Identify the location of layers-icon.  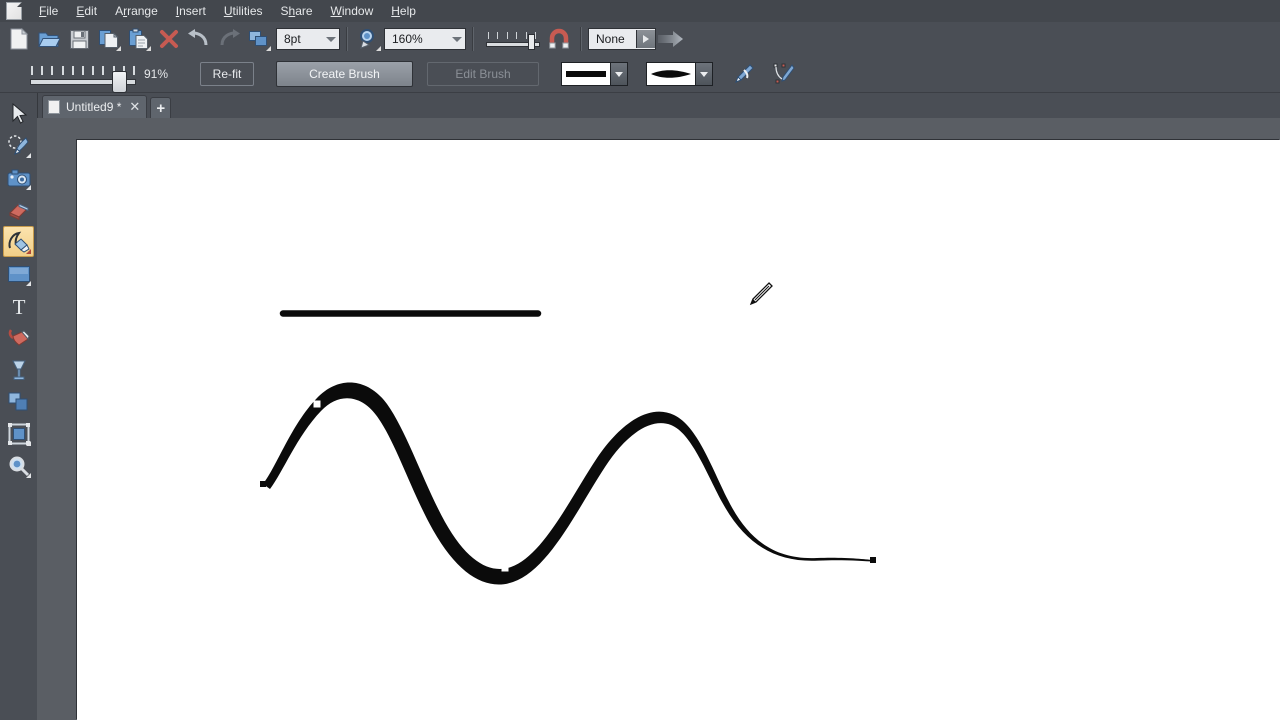
(17, 401).